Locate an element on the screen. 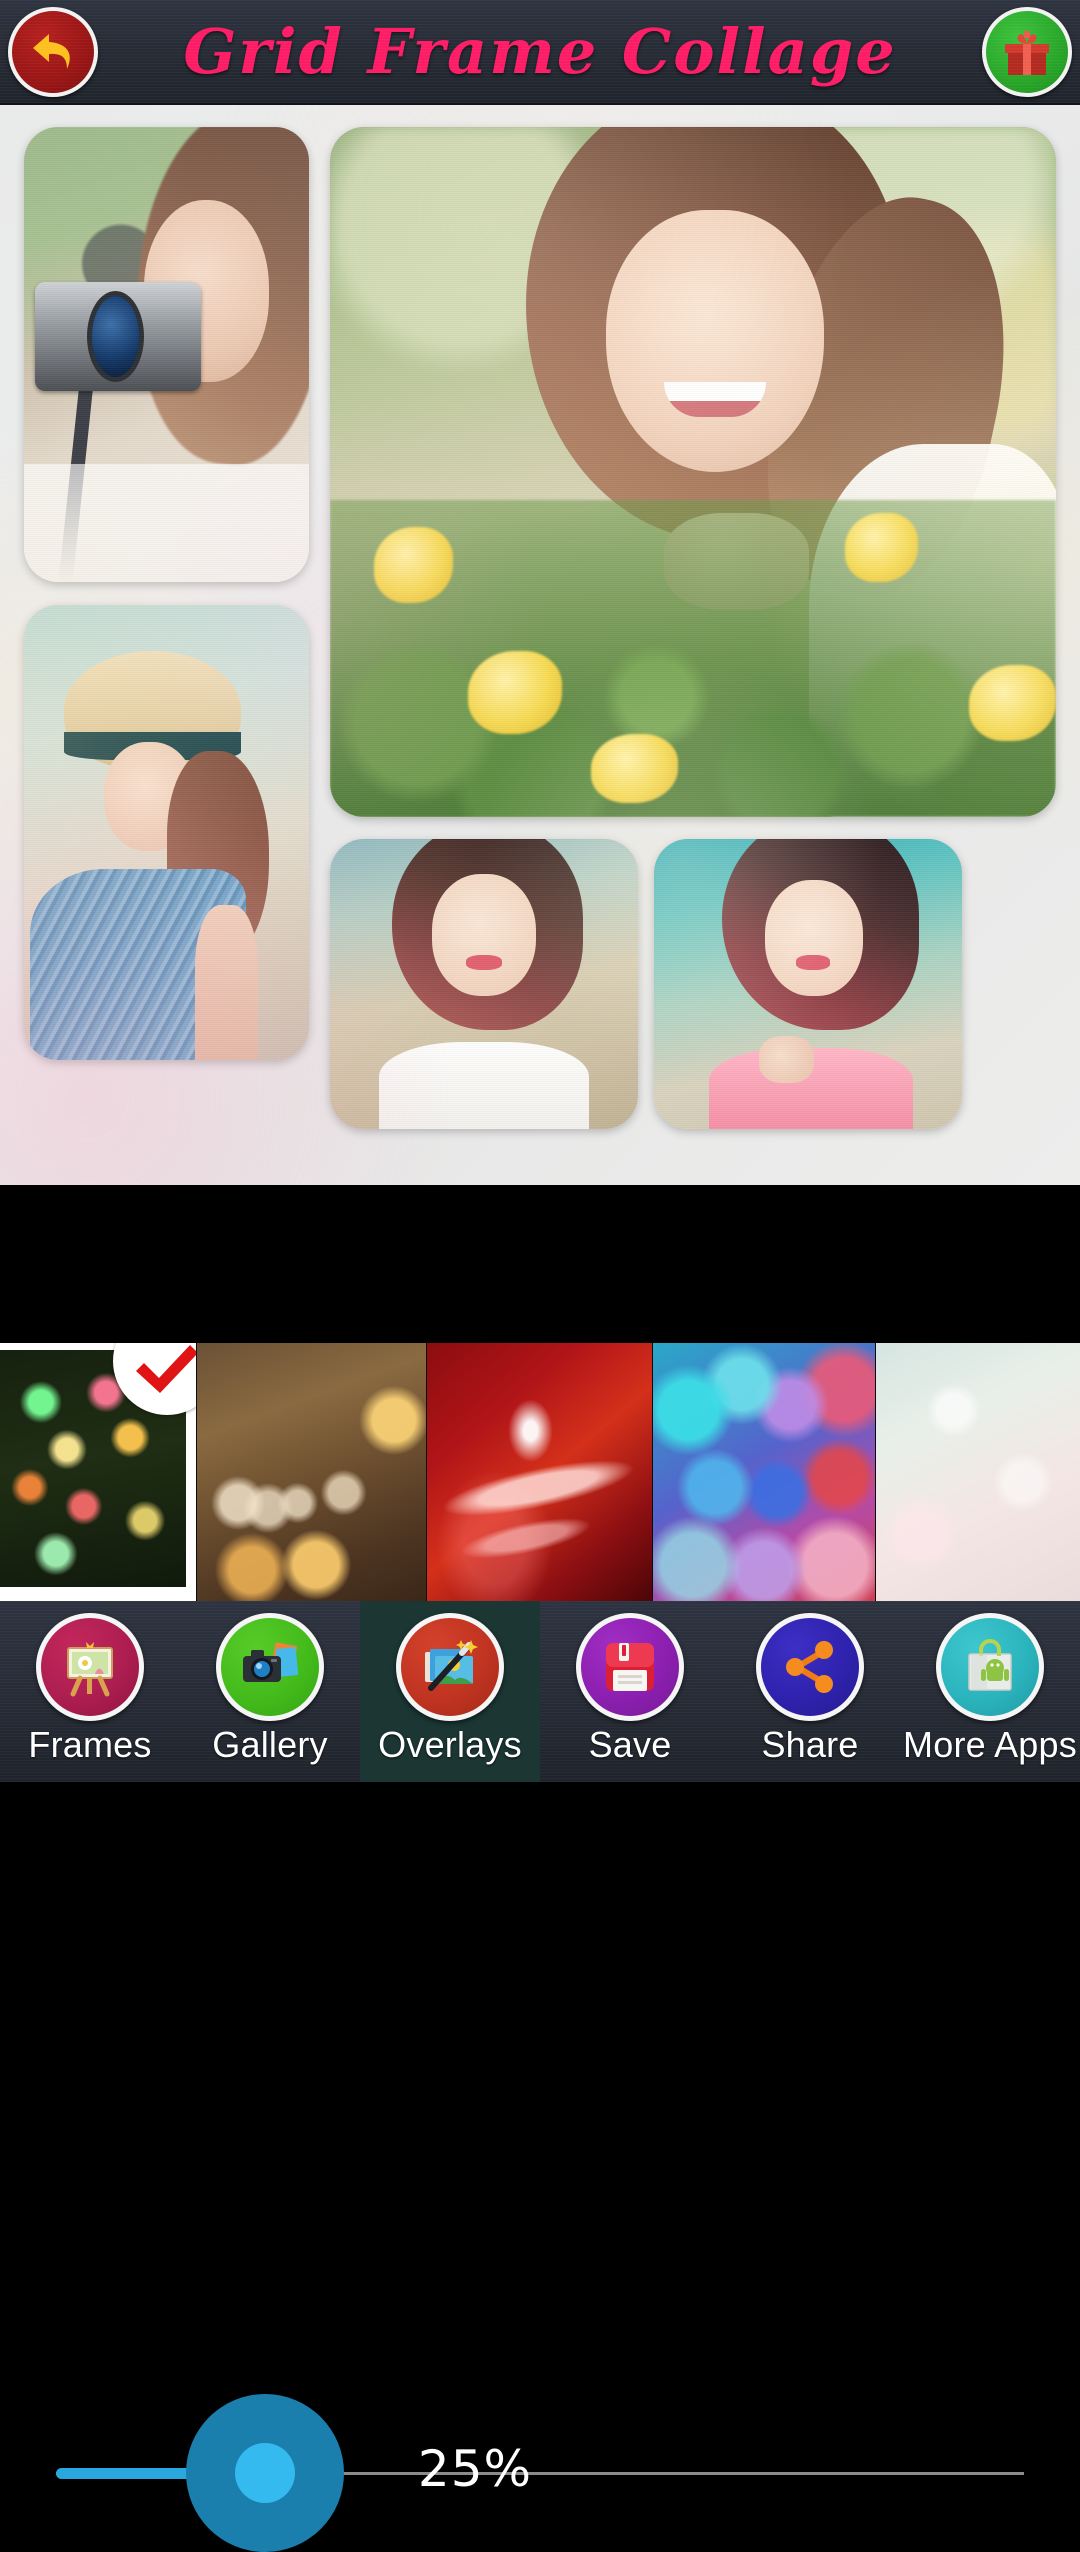 This screenshot has width=1080, height=2552. frames-button is located at coordinates (90, 1667).